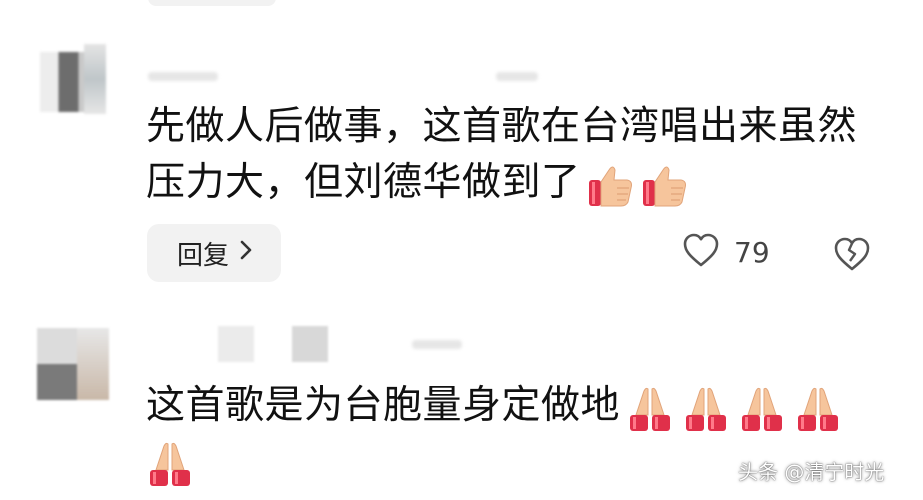  Describe the element at coordinates (363, 182) in the screenshot. I see `comment-text-line2: 压力大，但刘德华做到了` at that location.